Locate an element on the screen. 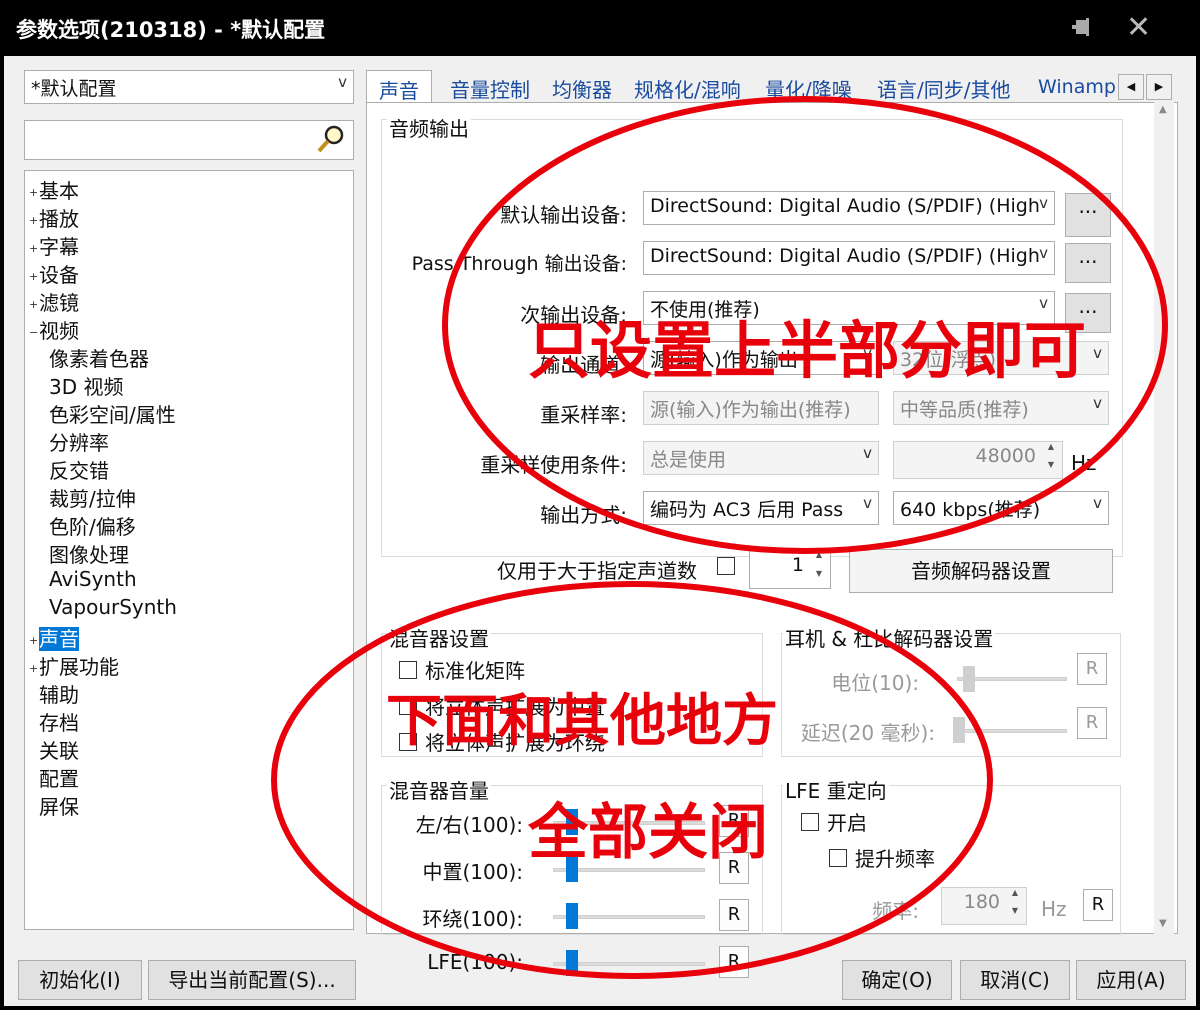 The image size is (1200, 1010). pin-icon is located at coordinates (1082, 28).